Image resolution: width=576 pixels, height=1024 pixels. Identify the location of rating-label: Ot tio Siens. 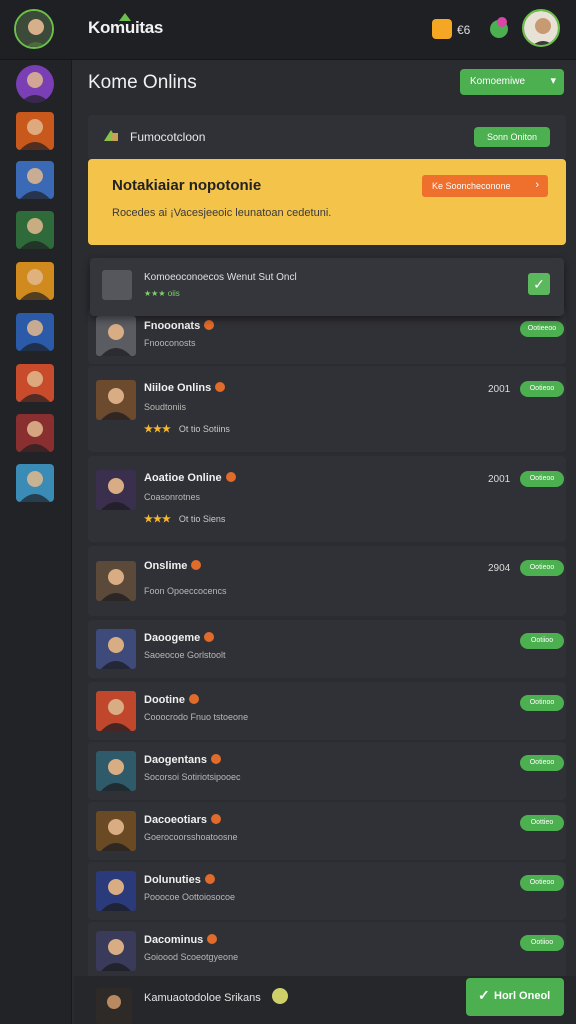
(202, 519).